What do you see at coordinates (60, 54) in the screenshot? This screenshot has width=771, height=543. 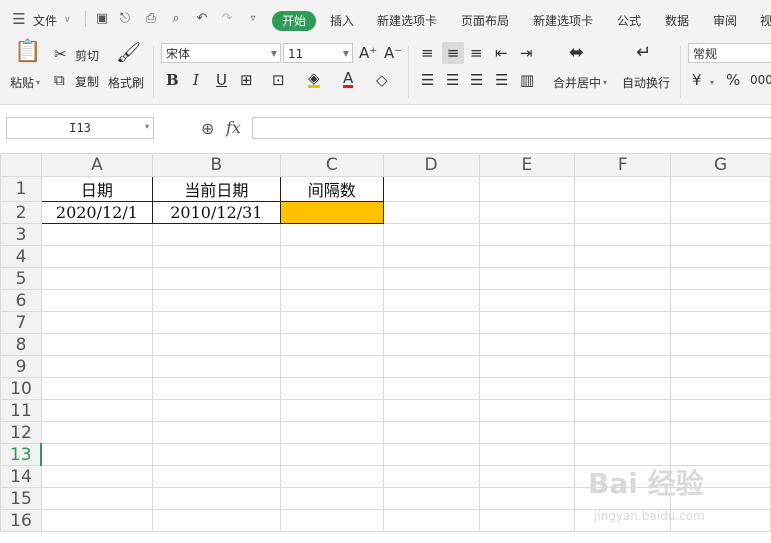 I see `scissors-icon: ✂` at bounding box center [60, 54].